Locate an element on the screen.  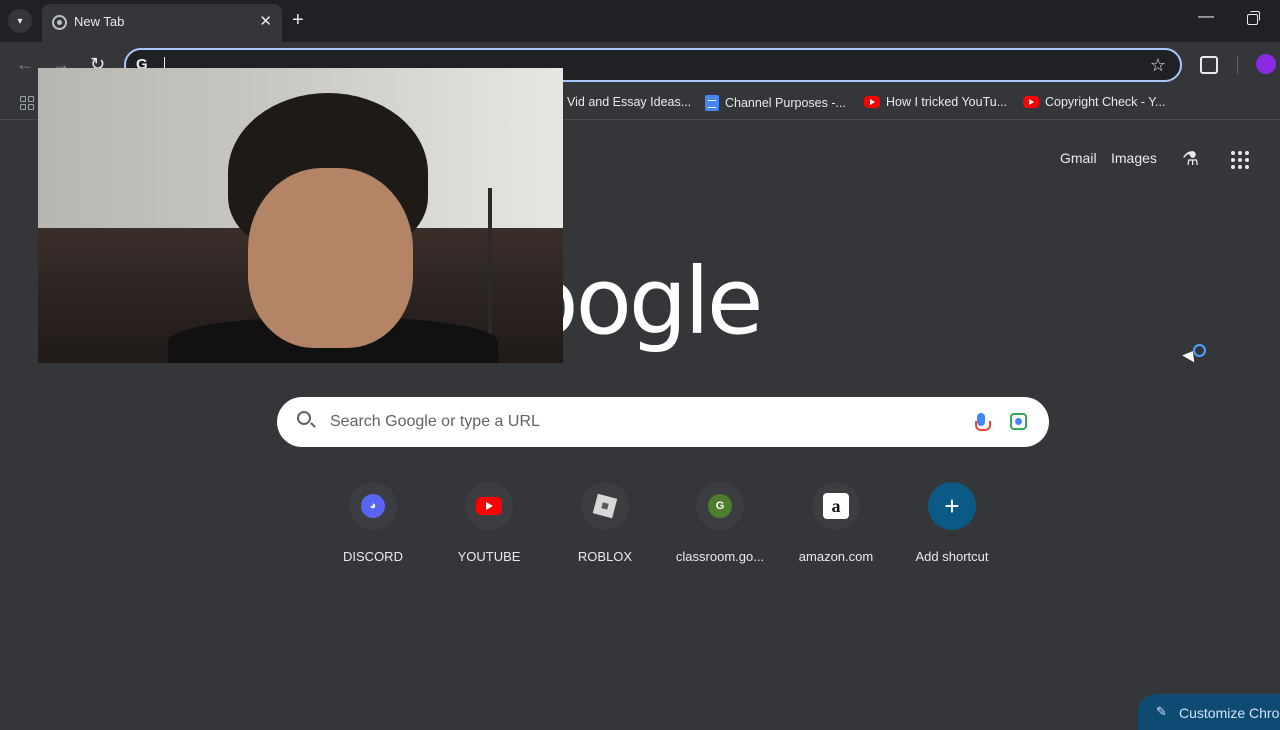
shortcut-icon-circle: G is located at coordinates (720, 506).